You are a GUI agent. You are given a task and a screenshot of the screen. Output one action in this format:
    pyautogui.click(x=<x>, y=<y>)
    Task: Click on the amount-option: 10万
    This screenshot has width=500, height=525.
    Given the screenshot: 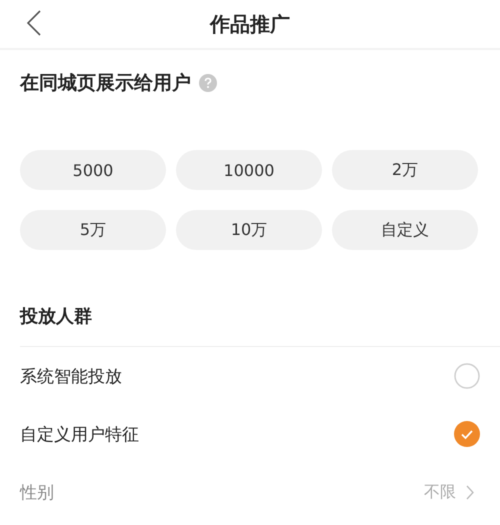 What is the action you would take?
    pyautogui.click(x=249, y=230)
    